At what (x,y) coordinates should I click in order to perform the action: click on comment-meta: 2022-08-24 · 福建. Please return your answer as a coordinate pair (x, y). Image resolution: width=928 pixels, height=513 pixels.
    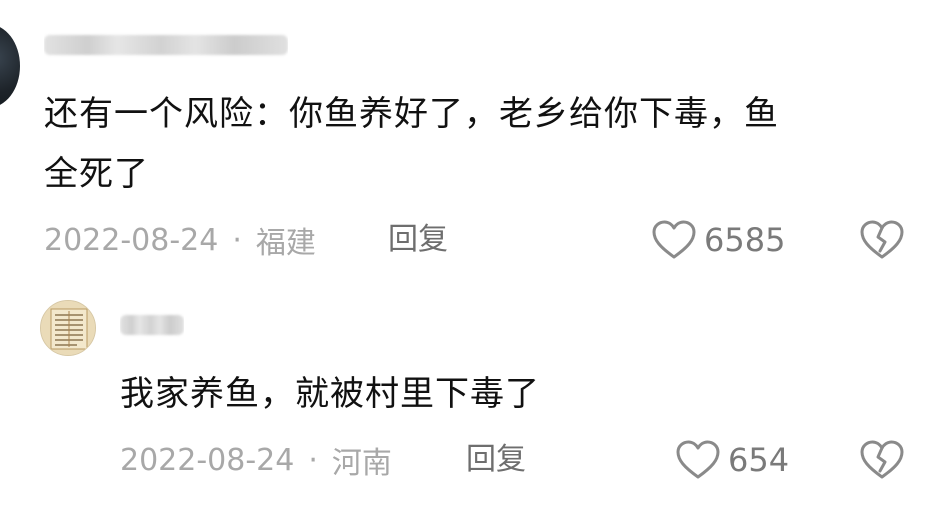
    Looking at the image, I should click on (180, 241).